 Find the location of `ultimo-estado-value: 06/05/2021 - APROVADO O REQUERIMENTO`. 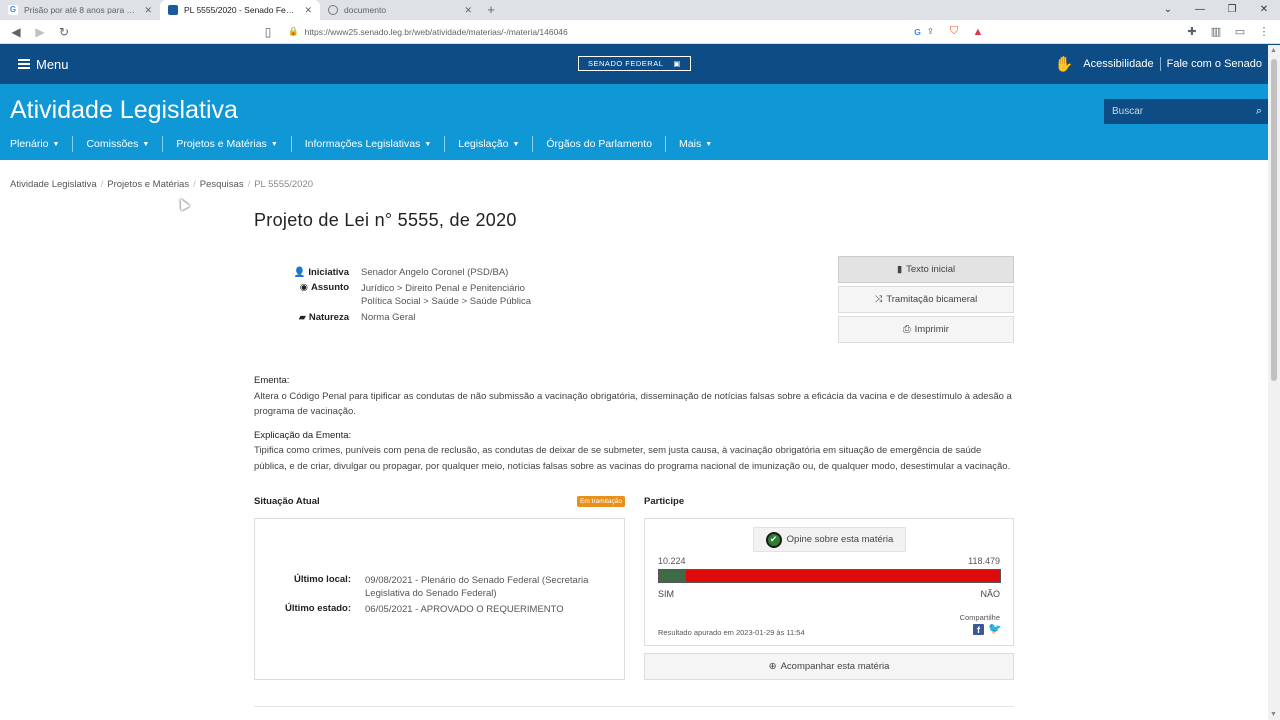

ultimo-estado-value: 06/05/2021 - APROVADO O REQUERIMENTO is located at coordinates (464, 609).